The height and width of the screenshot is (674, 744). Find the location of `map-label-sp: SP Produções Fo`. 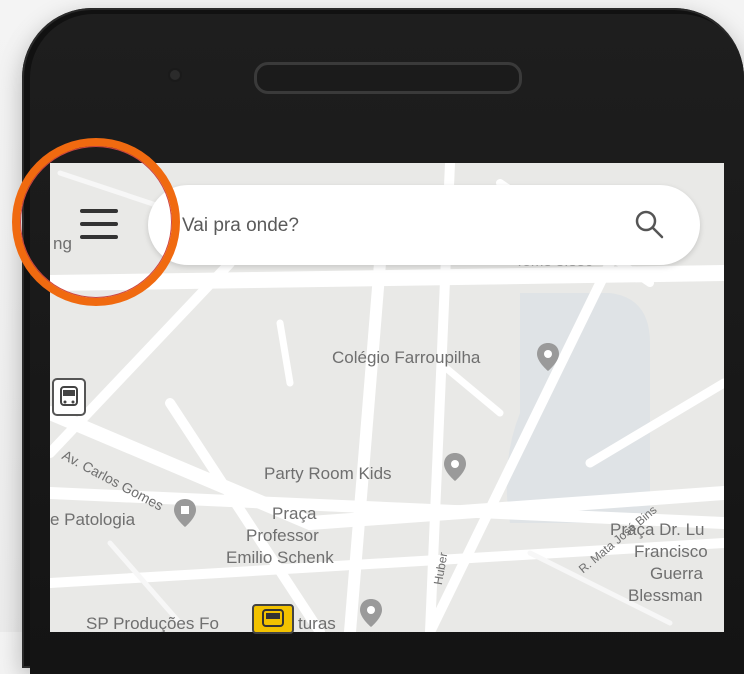

map-label-sp: SP Produções Fo is located at coordinates (152, 623).